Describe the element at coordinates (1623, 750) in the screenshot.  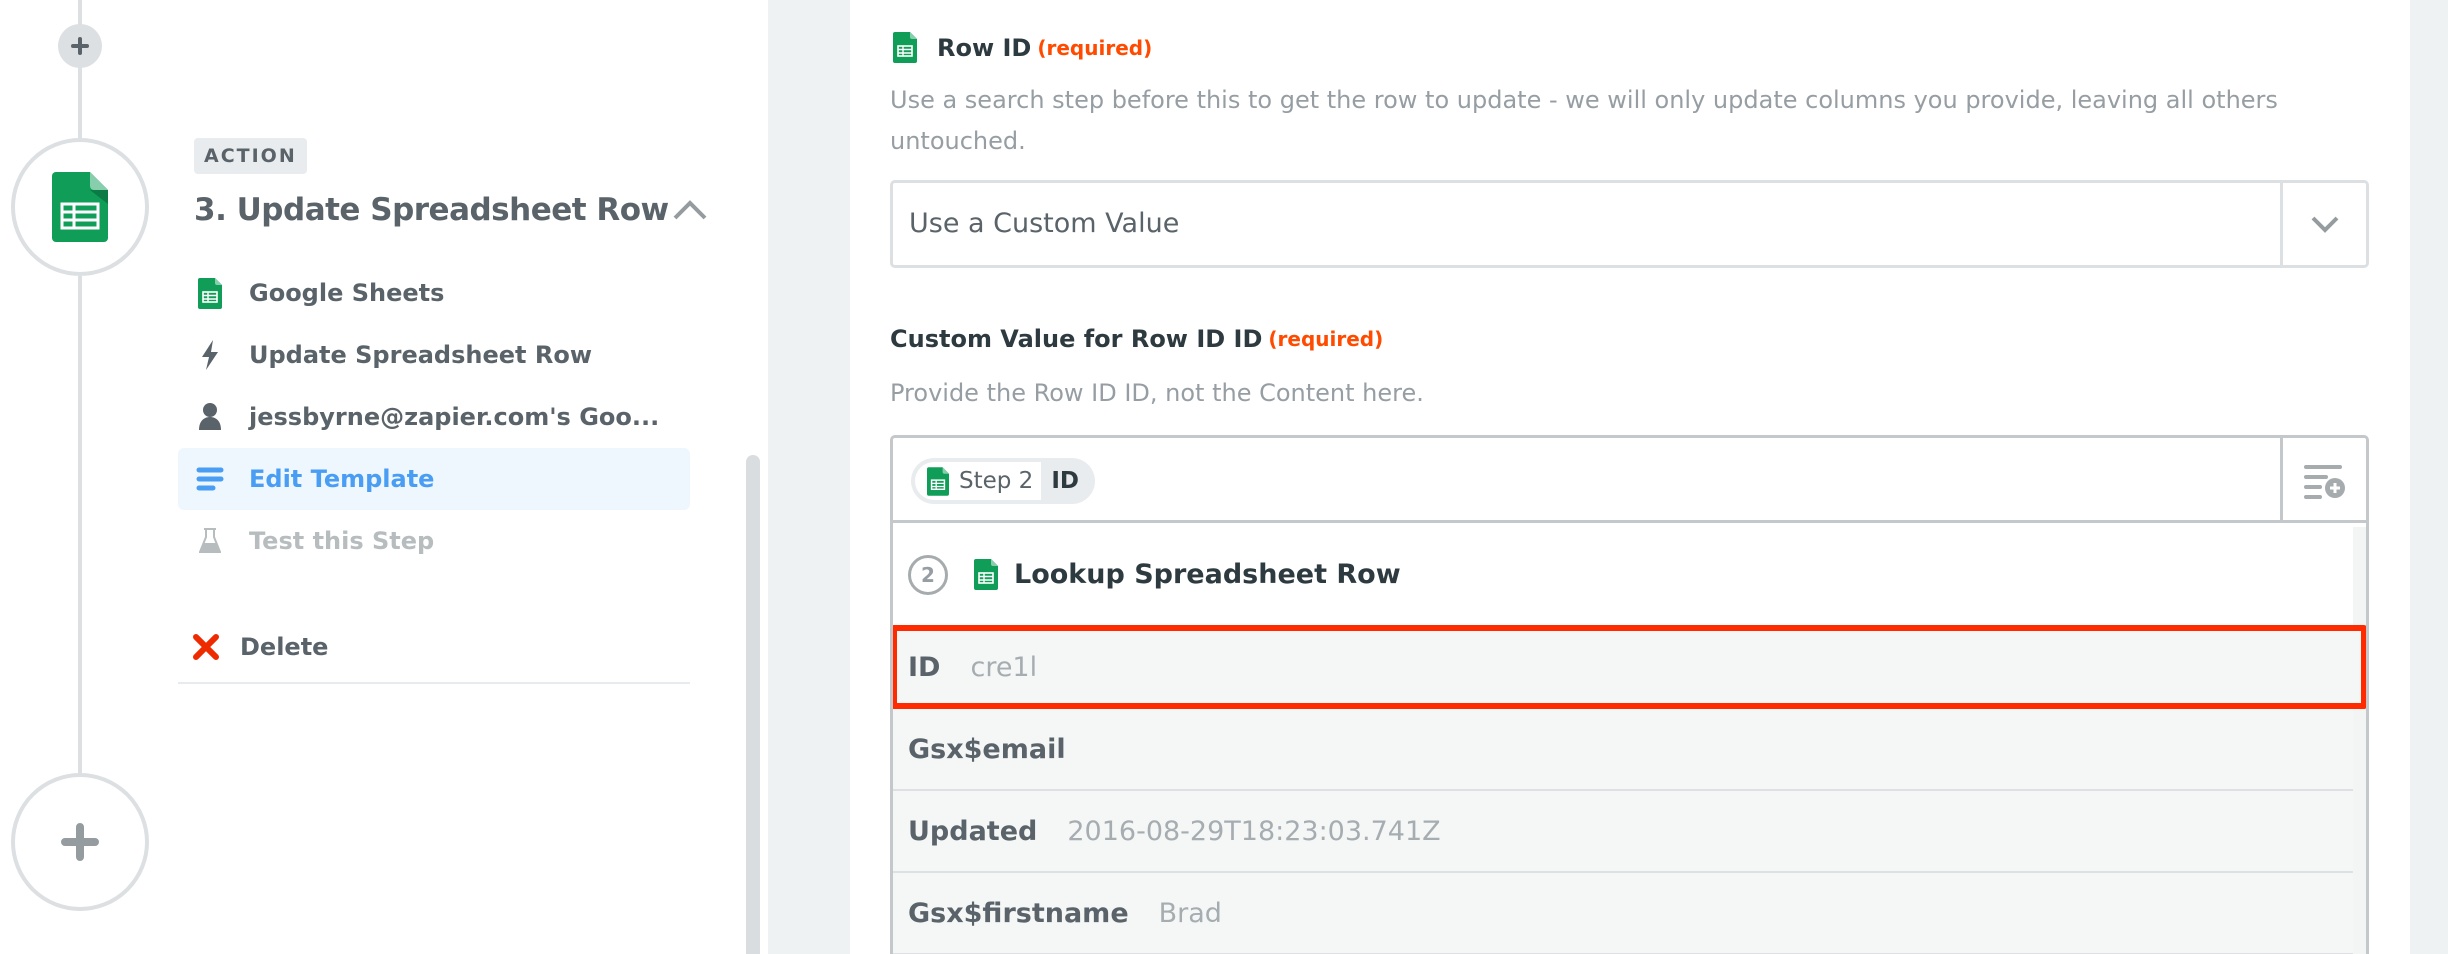
I see `field-option: Gsx$email` at that location.